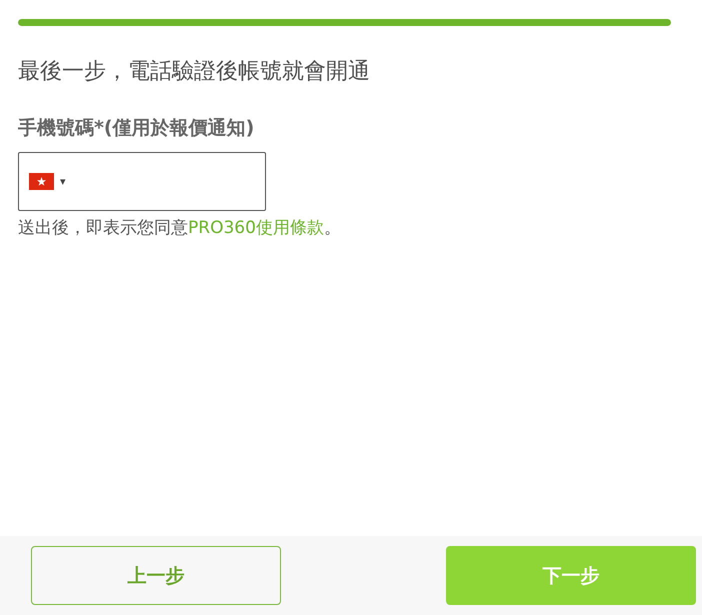 The width and height of the screenshot is (702, 615). What do you see at coordinates (63, 181) in the screenshot?
I see `caret-icon: ▾` at bounding box center [63, 181].